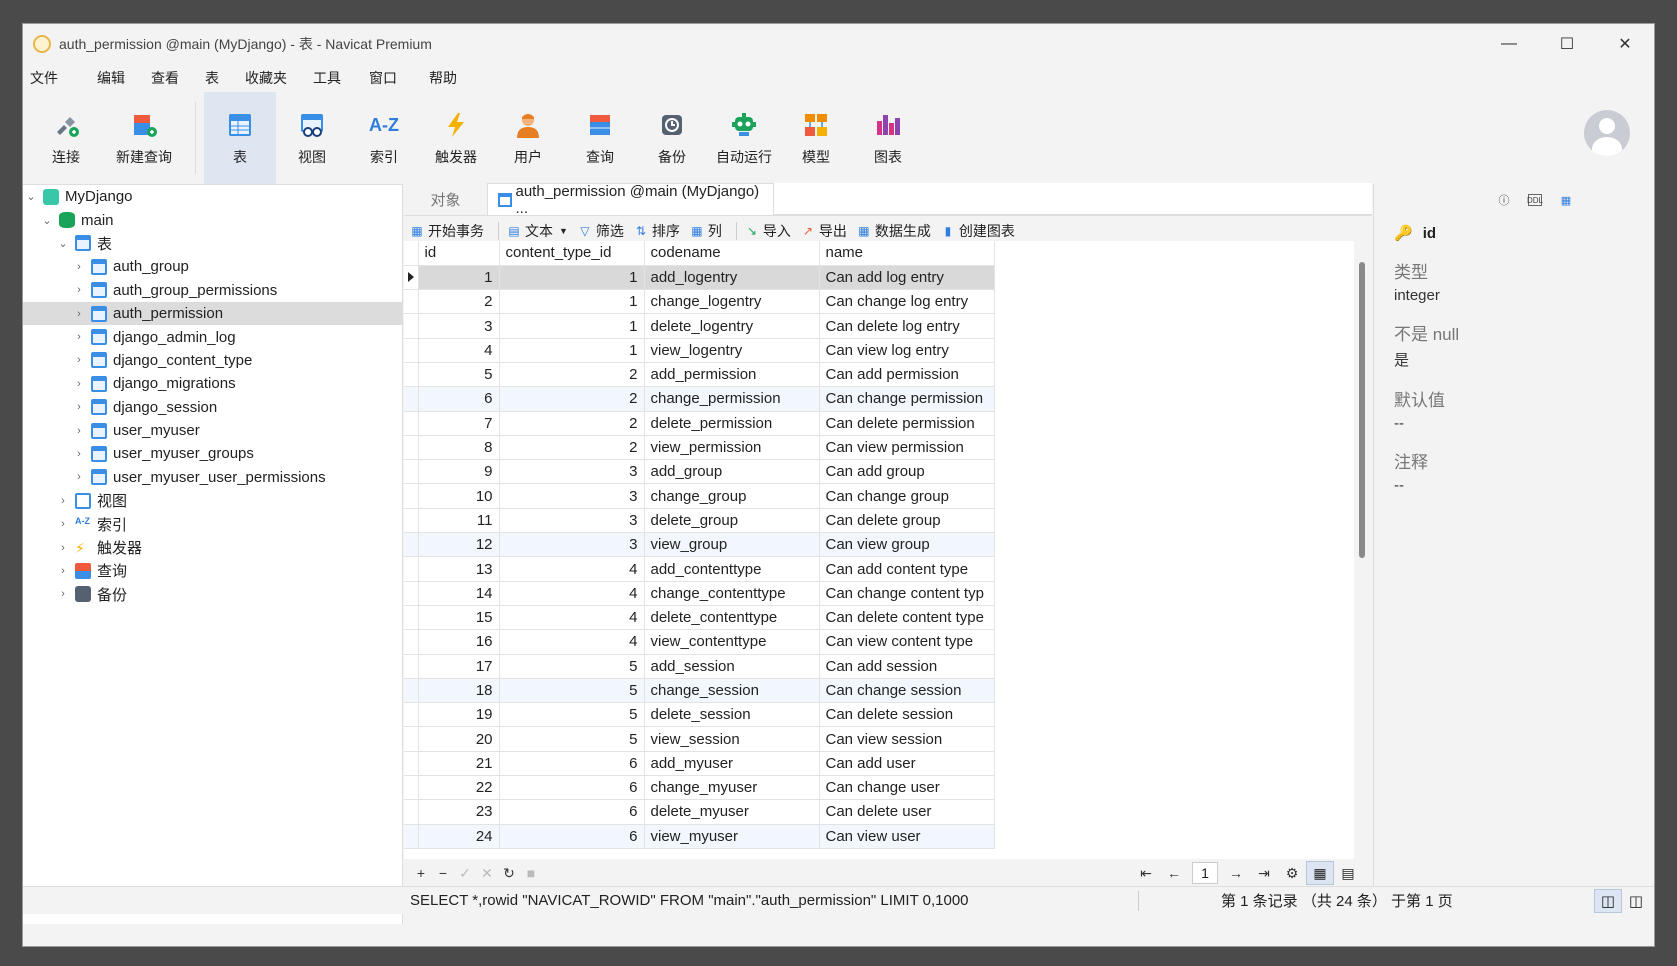 The height and width of the screenshot is (966, 1677). I want to click on table-cell: 18, so click(459, 691).